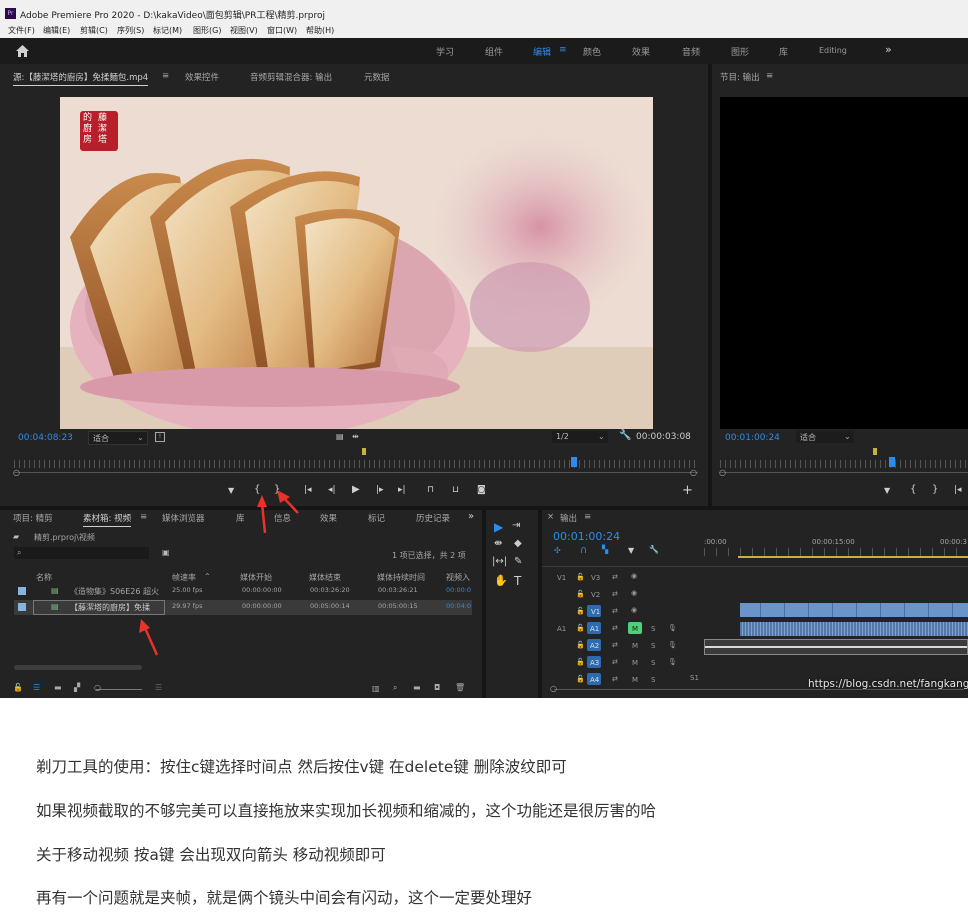  I want to click on article-paragraph: 再有一个问题就是夹帧，就是俩个镜头中间会有闪动，这个一定要处理好, so click(284, 898).